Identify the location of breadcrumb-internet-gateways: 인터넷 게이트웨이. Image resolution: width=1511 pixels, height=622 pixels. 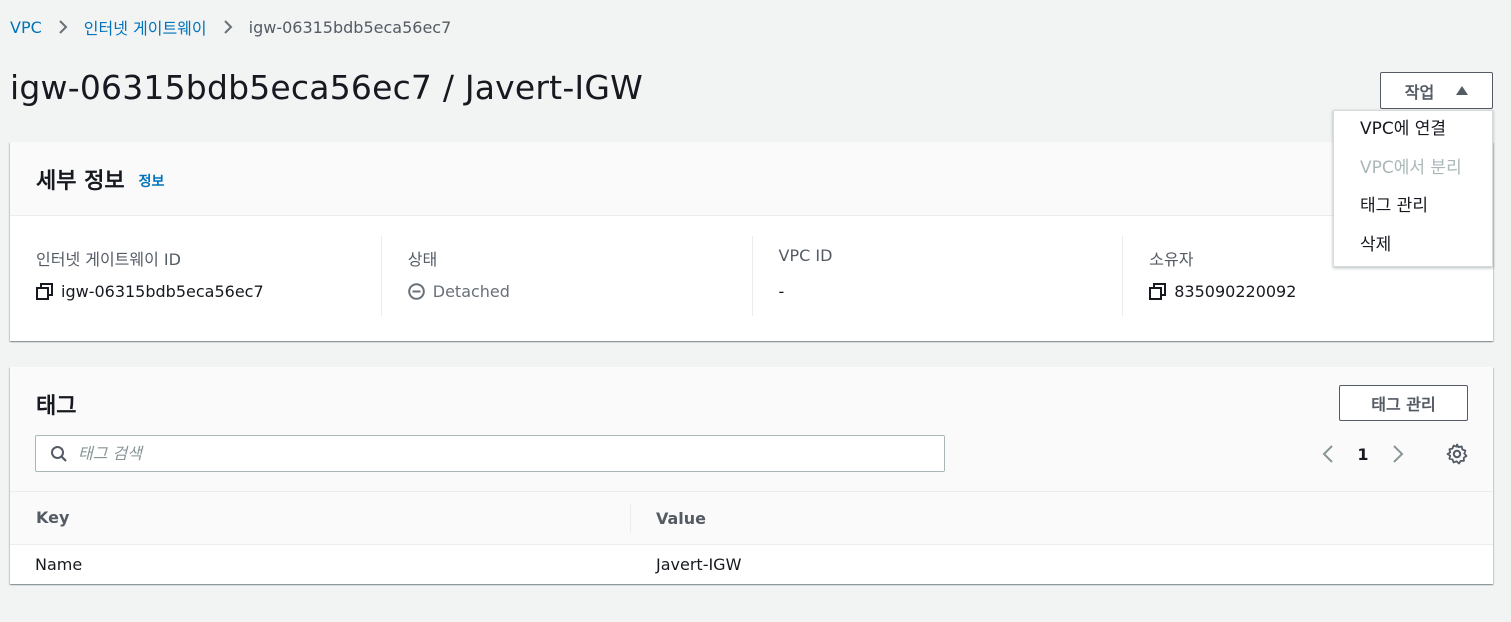
(145, 27).